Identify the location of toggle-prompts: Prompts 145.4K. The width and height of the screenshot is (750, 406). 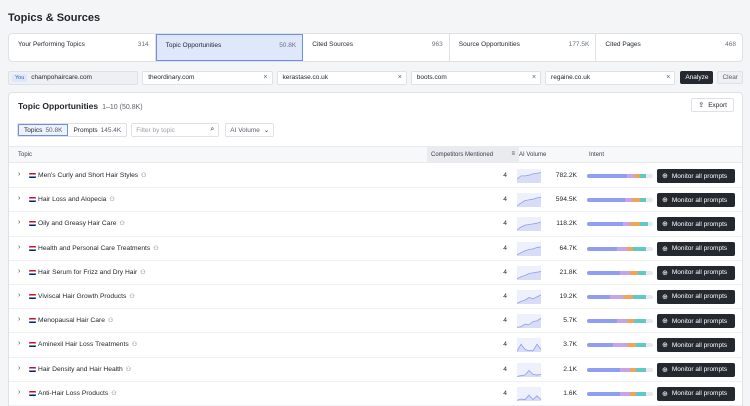
(97, 130).